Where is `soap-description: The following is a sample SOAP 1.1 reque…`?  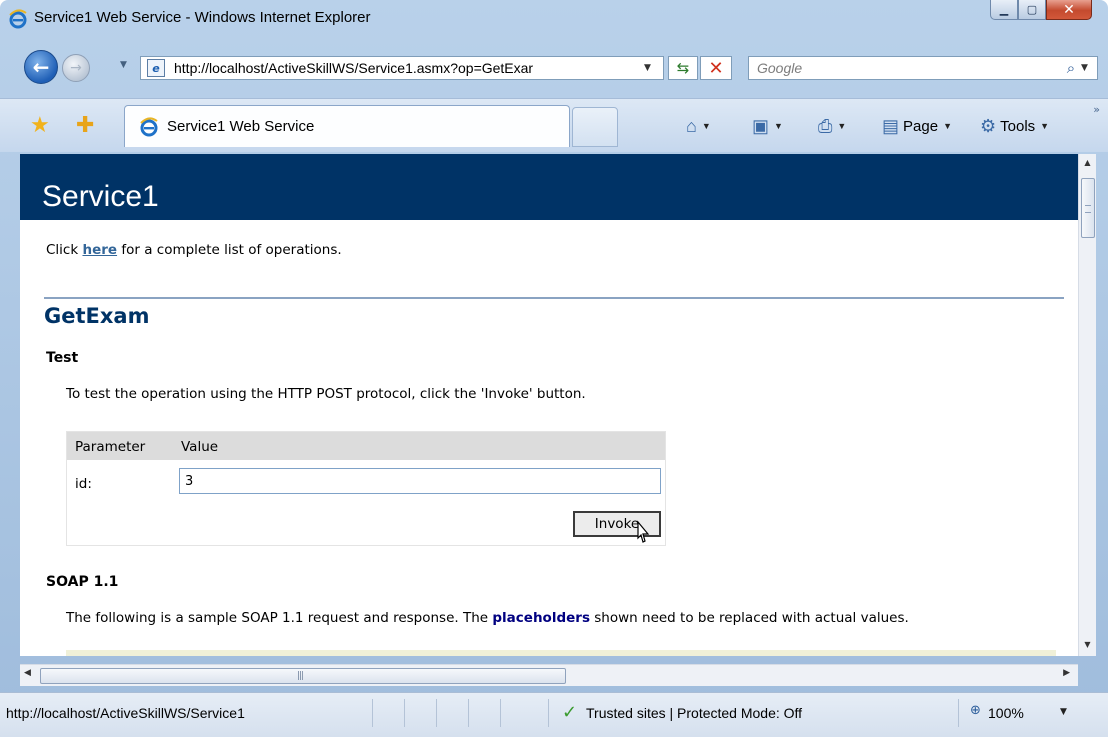
soap-description: The following is a sample SOAP 1.1 reque… is located at coordinates (546, 618).